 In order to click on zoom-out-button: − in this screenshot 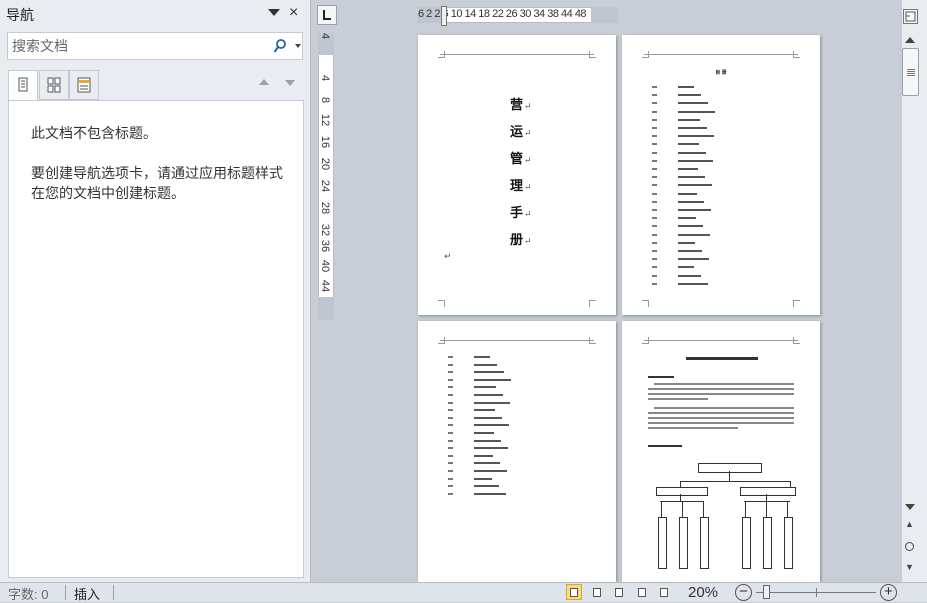, I will do `click(743, 592)`.